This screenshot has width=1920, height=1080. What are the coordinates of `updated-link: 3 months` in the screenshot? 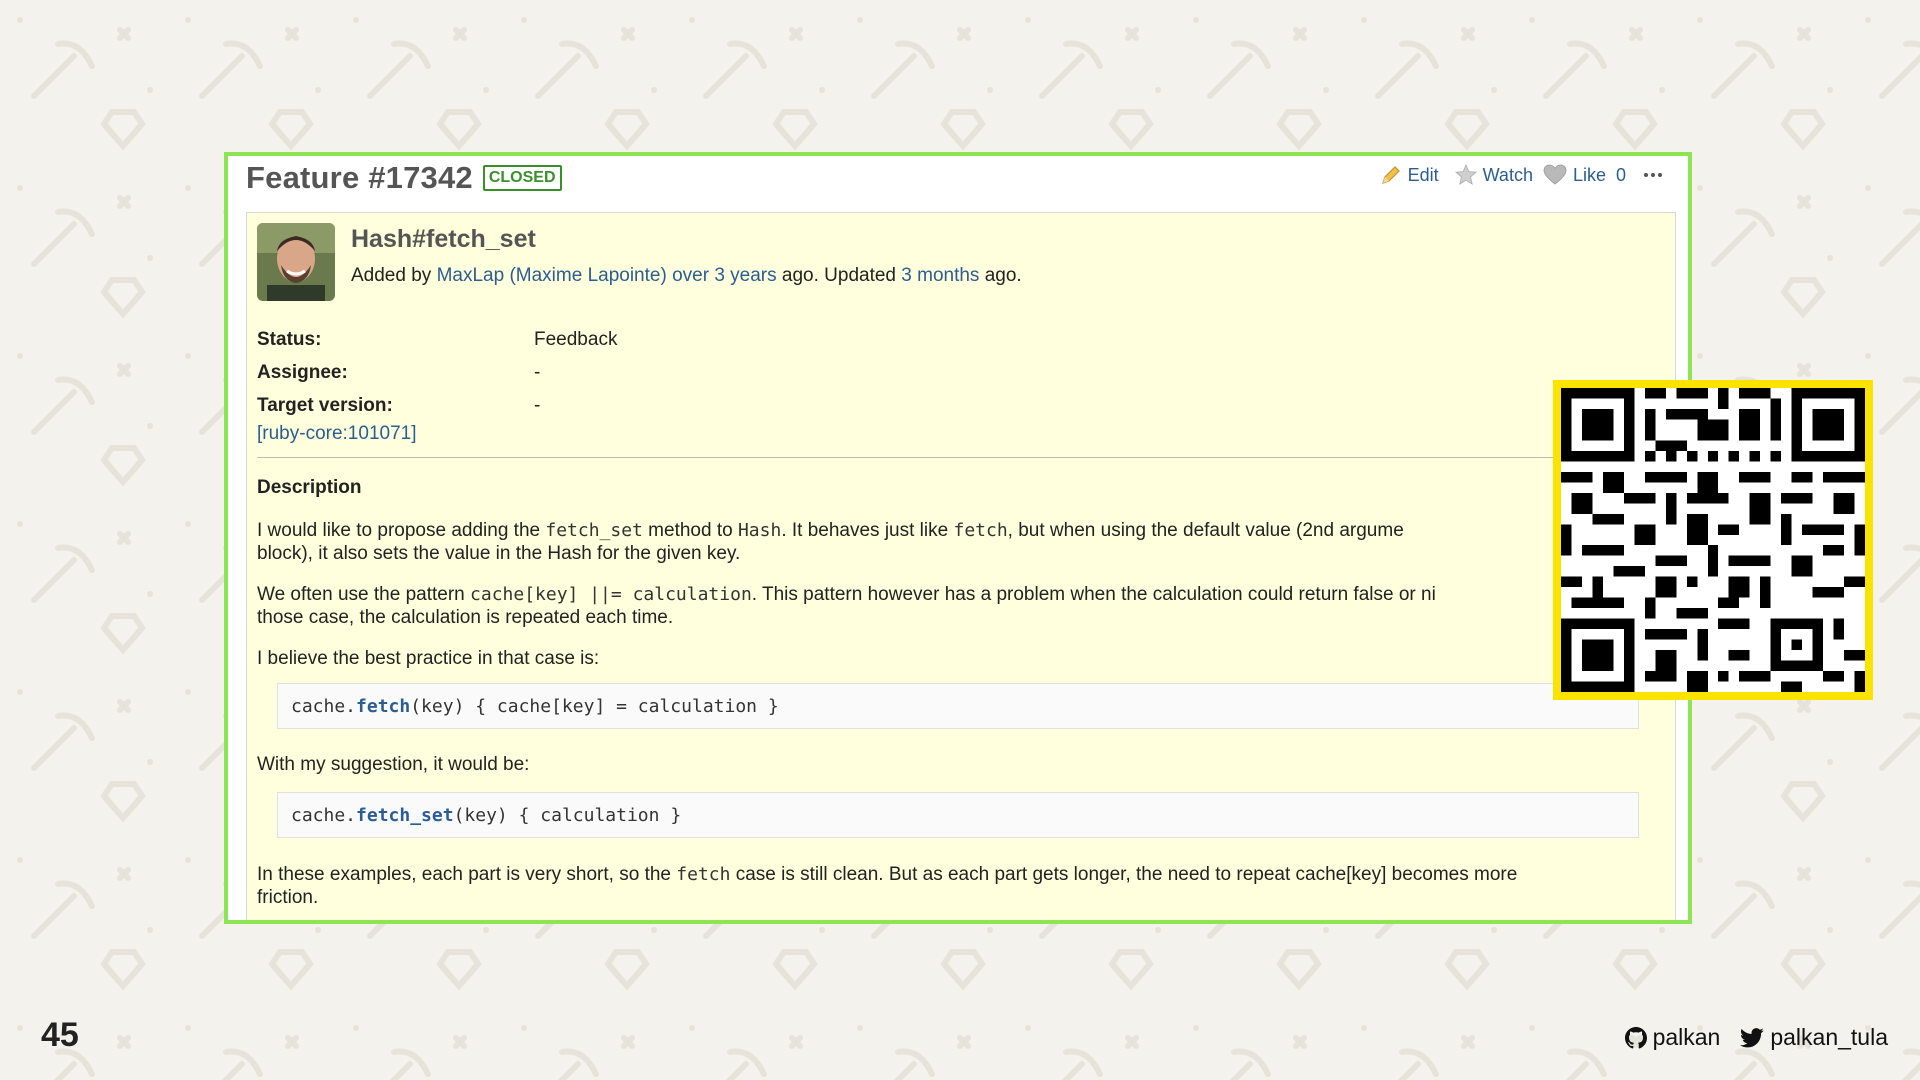 It's located at (940, 275).